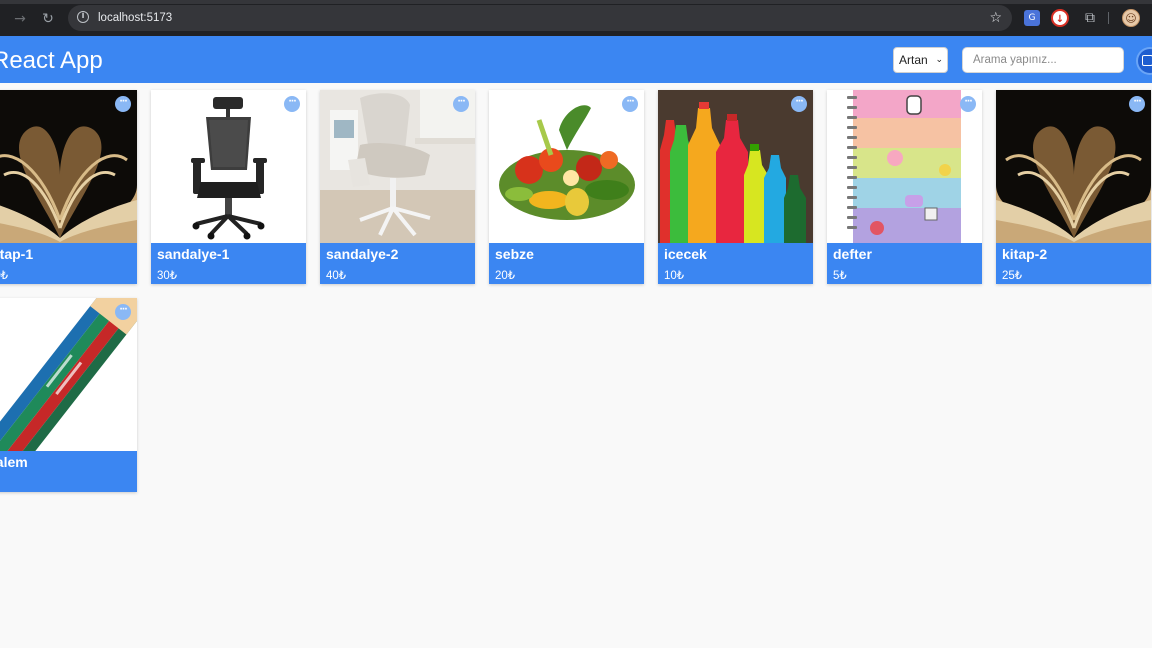  What do you see at coordinates (505, 276) in the screenshot?
I see `product-price: 20₺` at bounding box center [505, 276].